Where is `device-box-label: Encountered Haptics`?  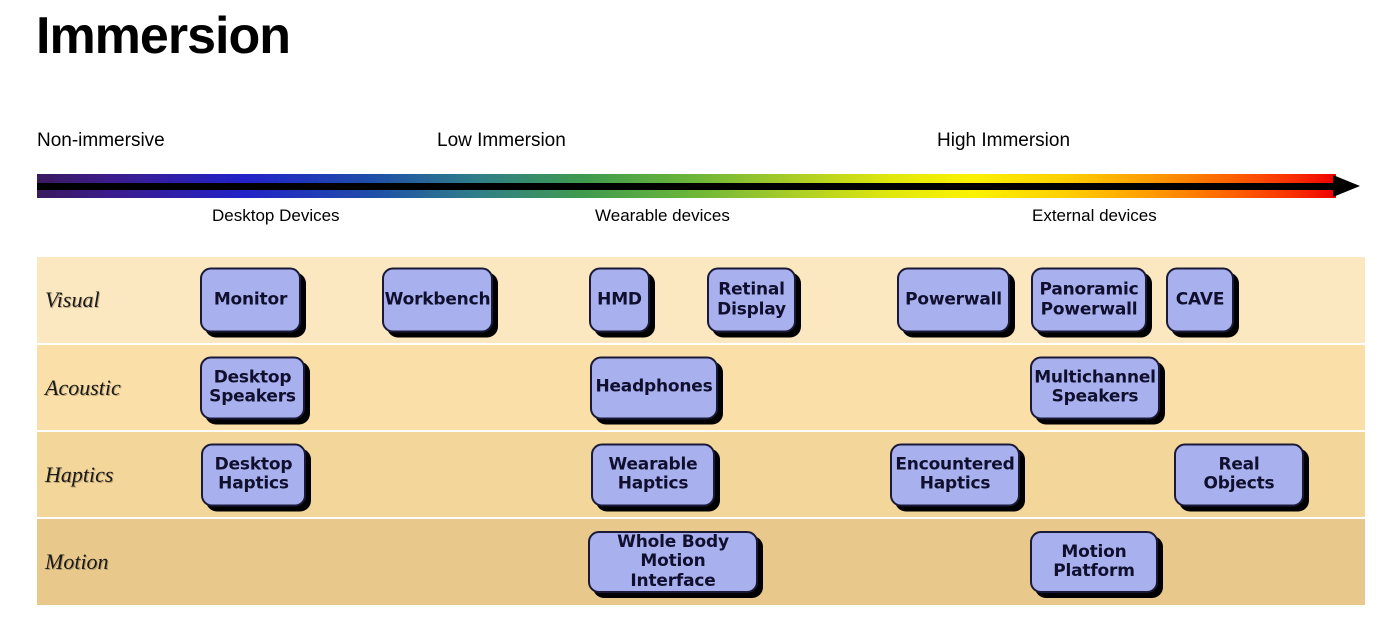
device-box-label: Encountered Haptics is located at coordinates (955, 474).